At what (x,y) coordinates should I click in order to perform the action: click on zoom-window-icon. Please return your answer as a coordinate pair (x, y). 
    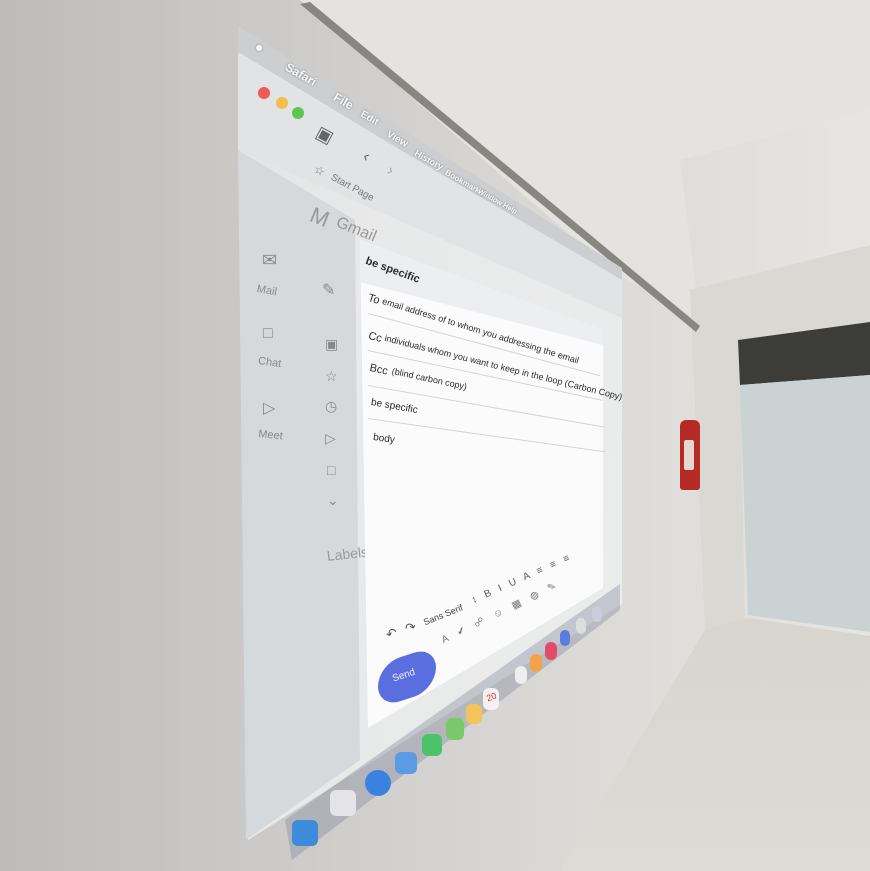
    Looking at the image, I should click on (298, 113).